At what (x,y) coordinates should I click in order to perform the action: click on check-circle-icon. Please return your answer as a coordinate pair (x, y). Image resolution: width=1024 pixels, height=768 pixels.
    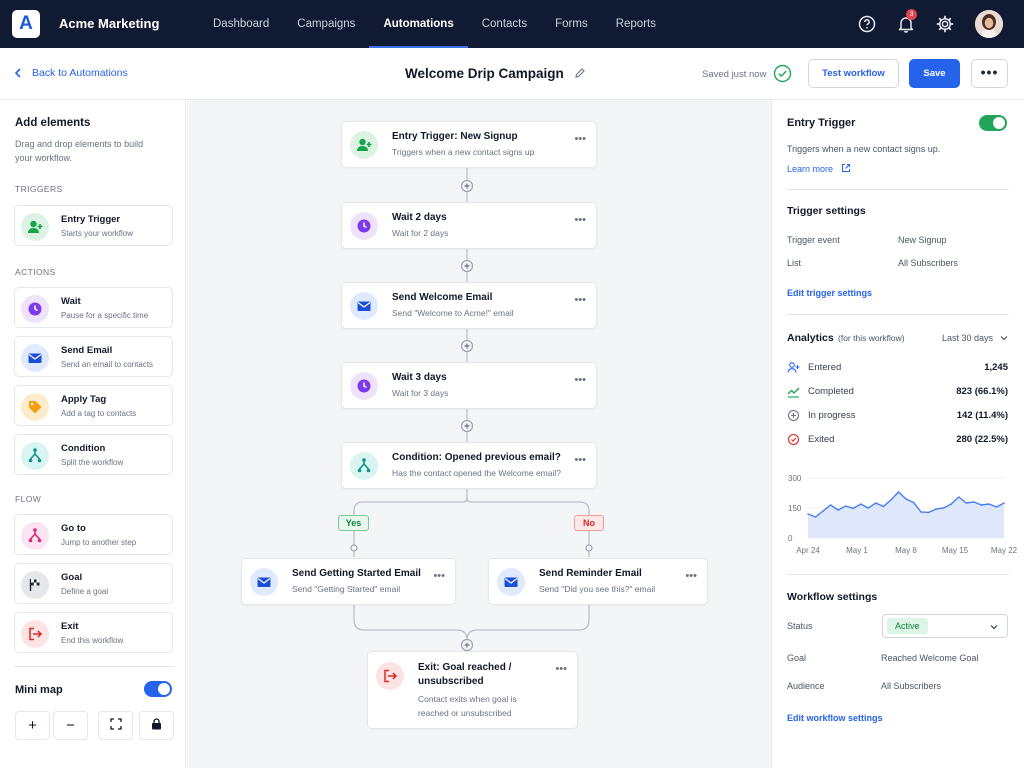
    Looking at the image, I should click on (782, 73).